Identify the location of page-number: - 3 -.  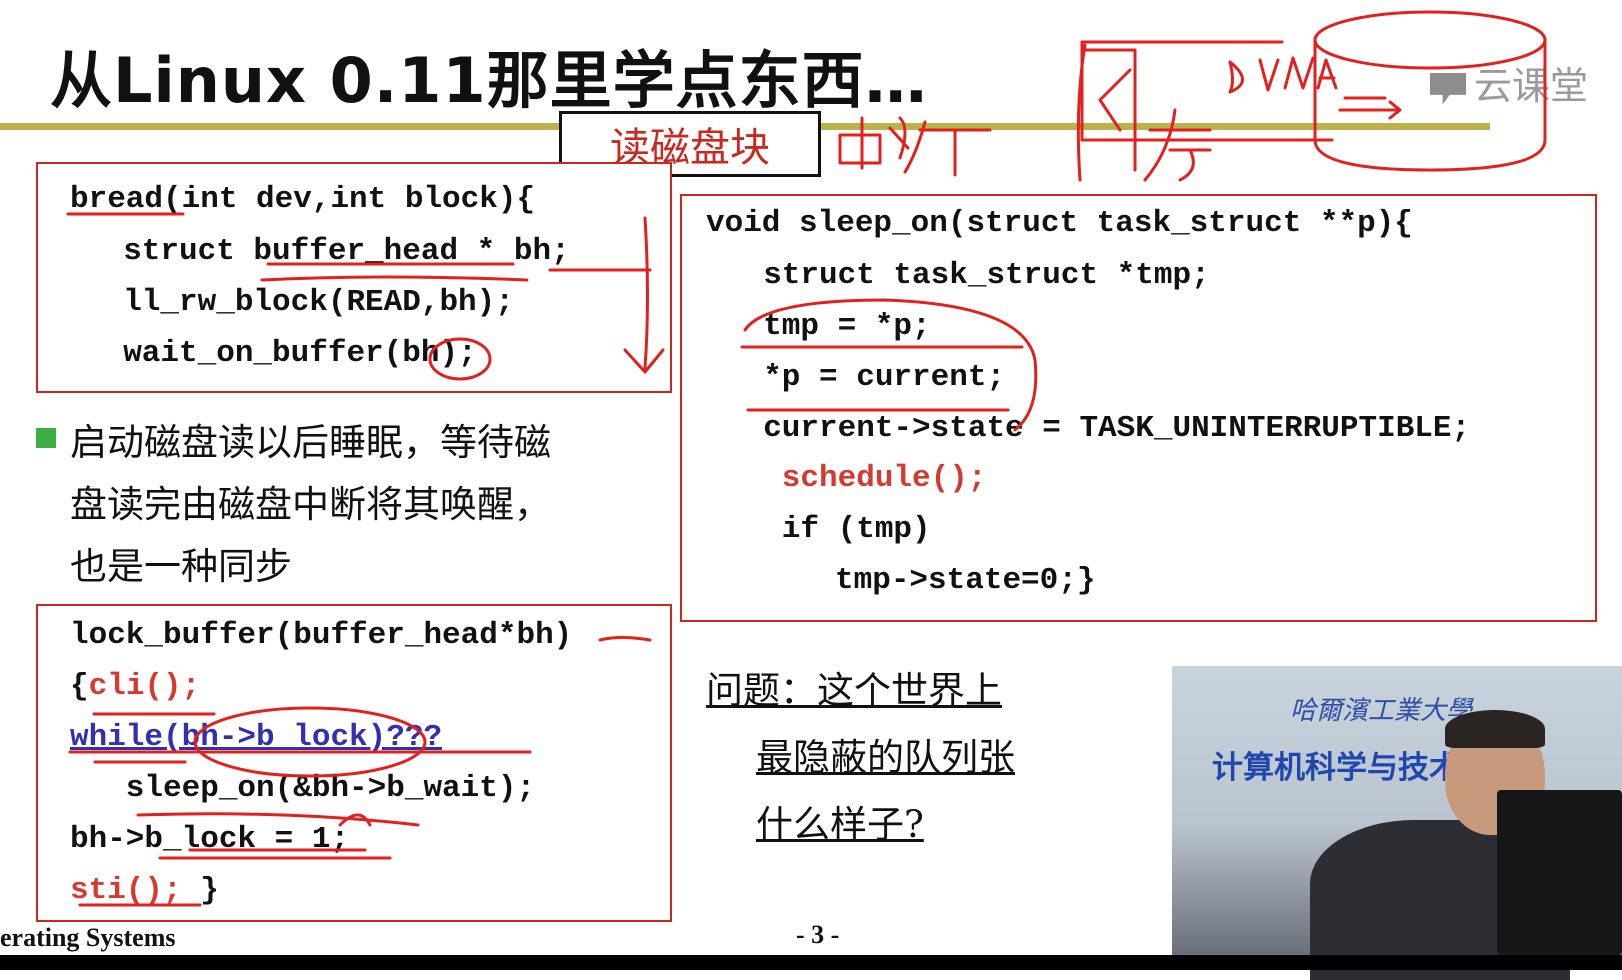
(818, 934).